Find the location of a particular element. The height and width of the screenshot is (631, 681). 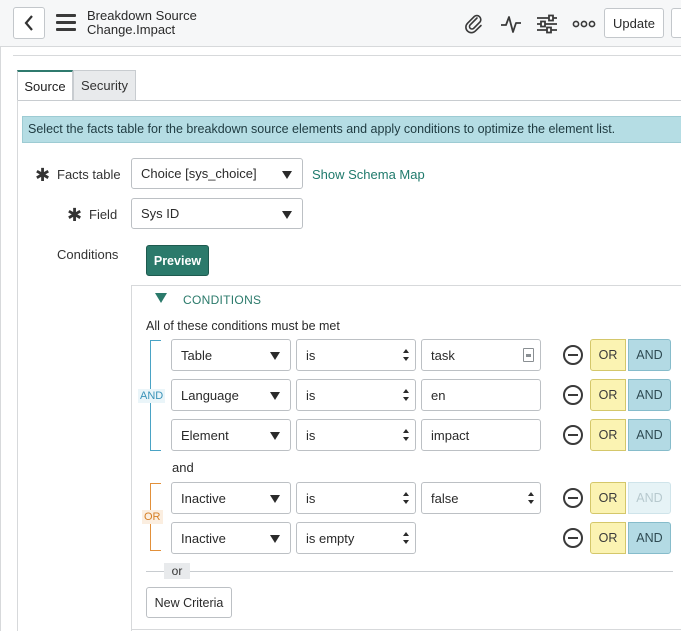

condition-field-select: Element is located at coordinates (231, 435).